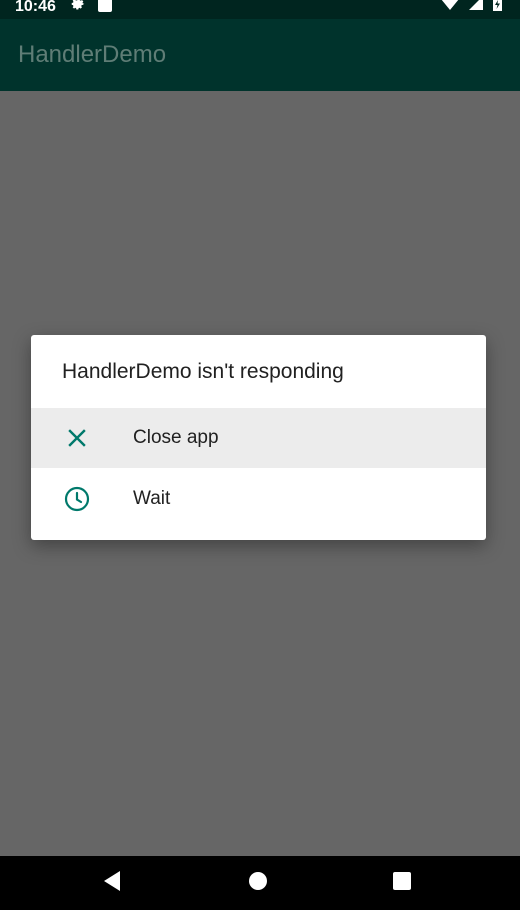  I want to click on close-app-label: Close app, so click(176, 437).